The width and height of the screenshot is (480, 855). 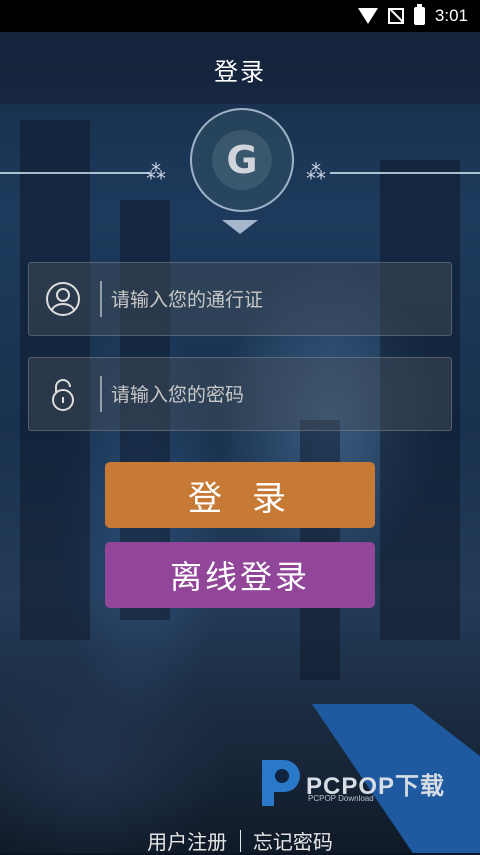 What do you see at coordinates (63, 394) in the screenshot?
I see `lock-icon` at bounding box center [63, 394].